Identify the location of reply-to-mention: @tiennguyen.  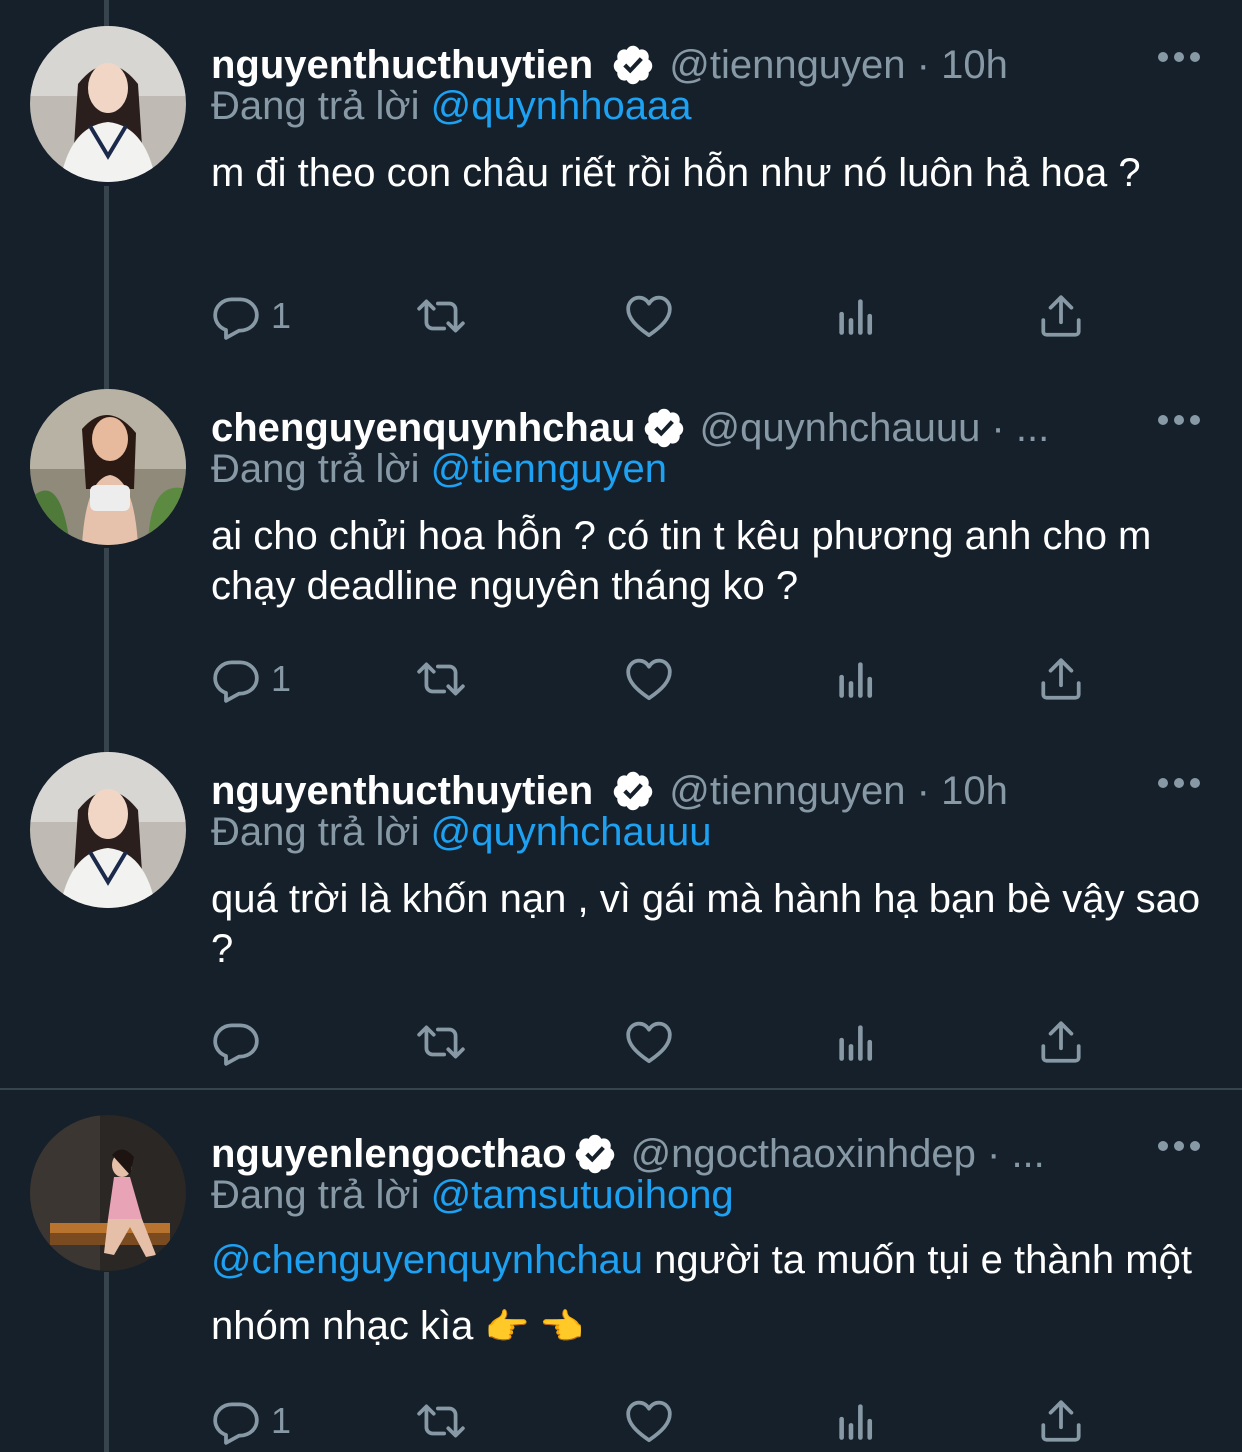
(549, 469).